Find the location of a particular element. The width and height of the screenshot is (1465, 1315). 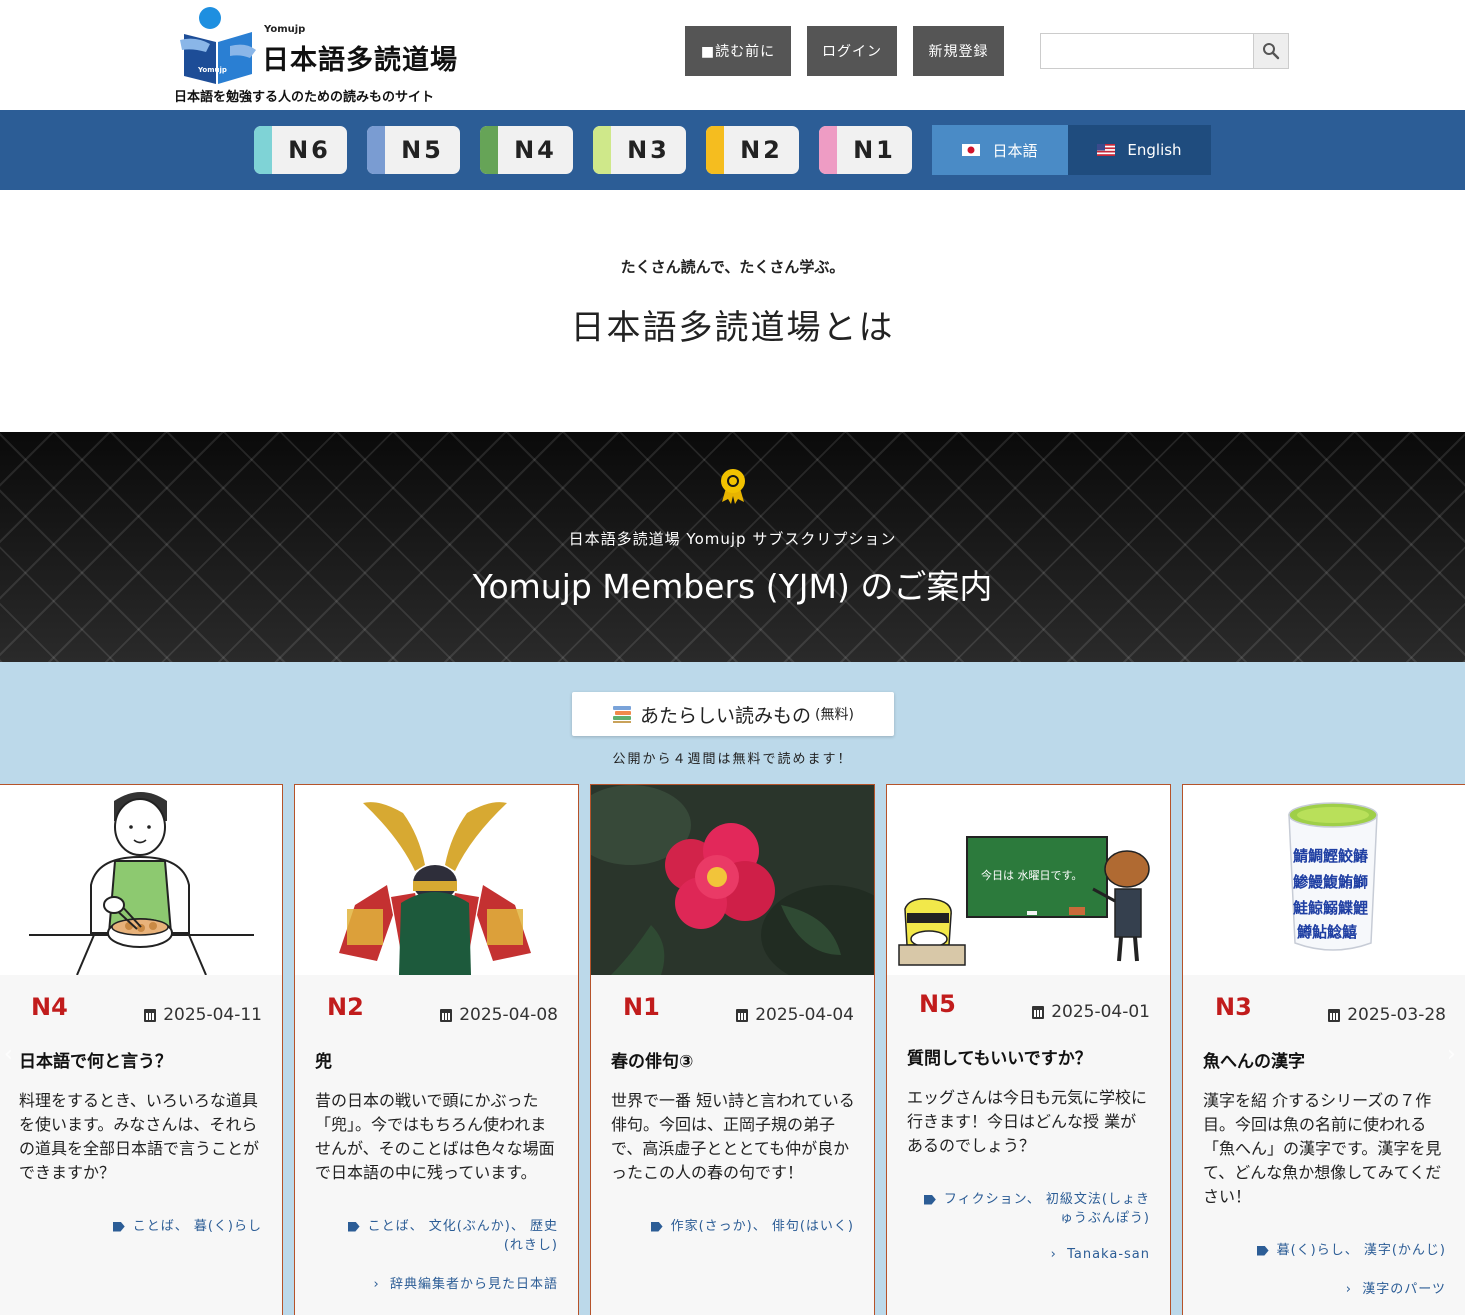

article-tags: 作家(さっか)、 俳句(はいく) is located at coordinates (739, 1226).